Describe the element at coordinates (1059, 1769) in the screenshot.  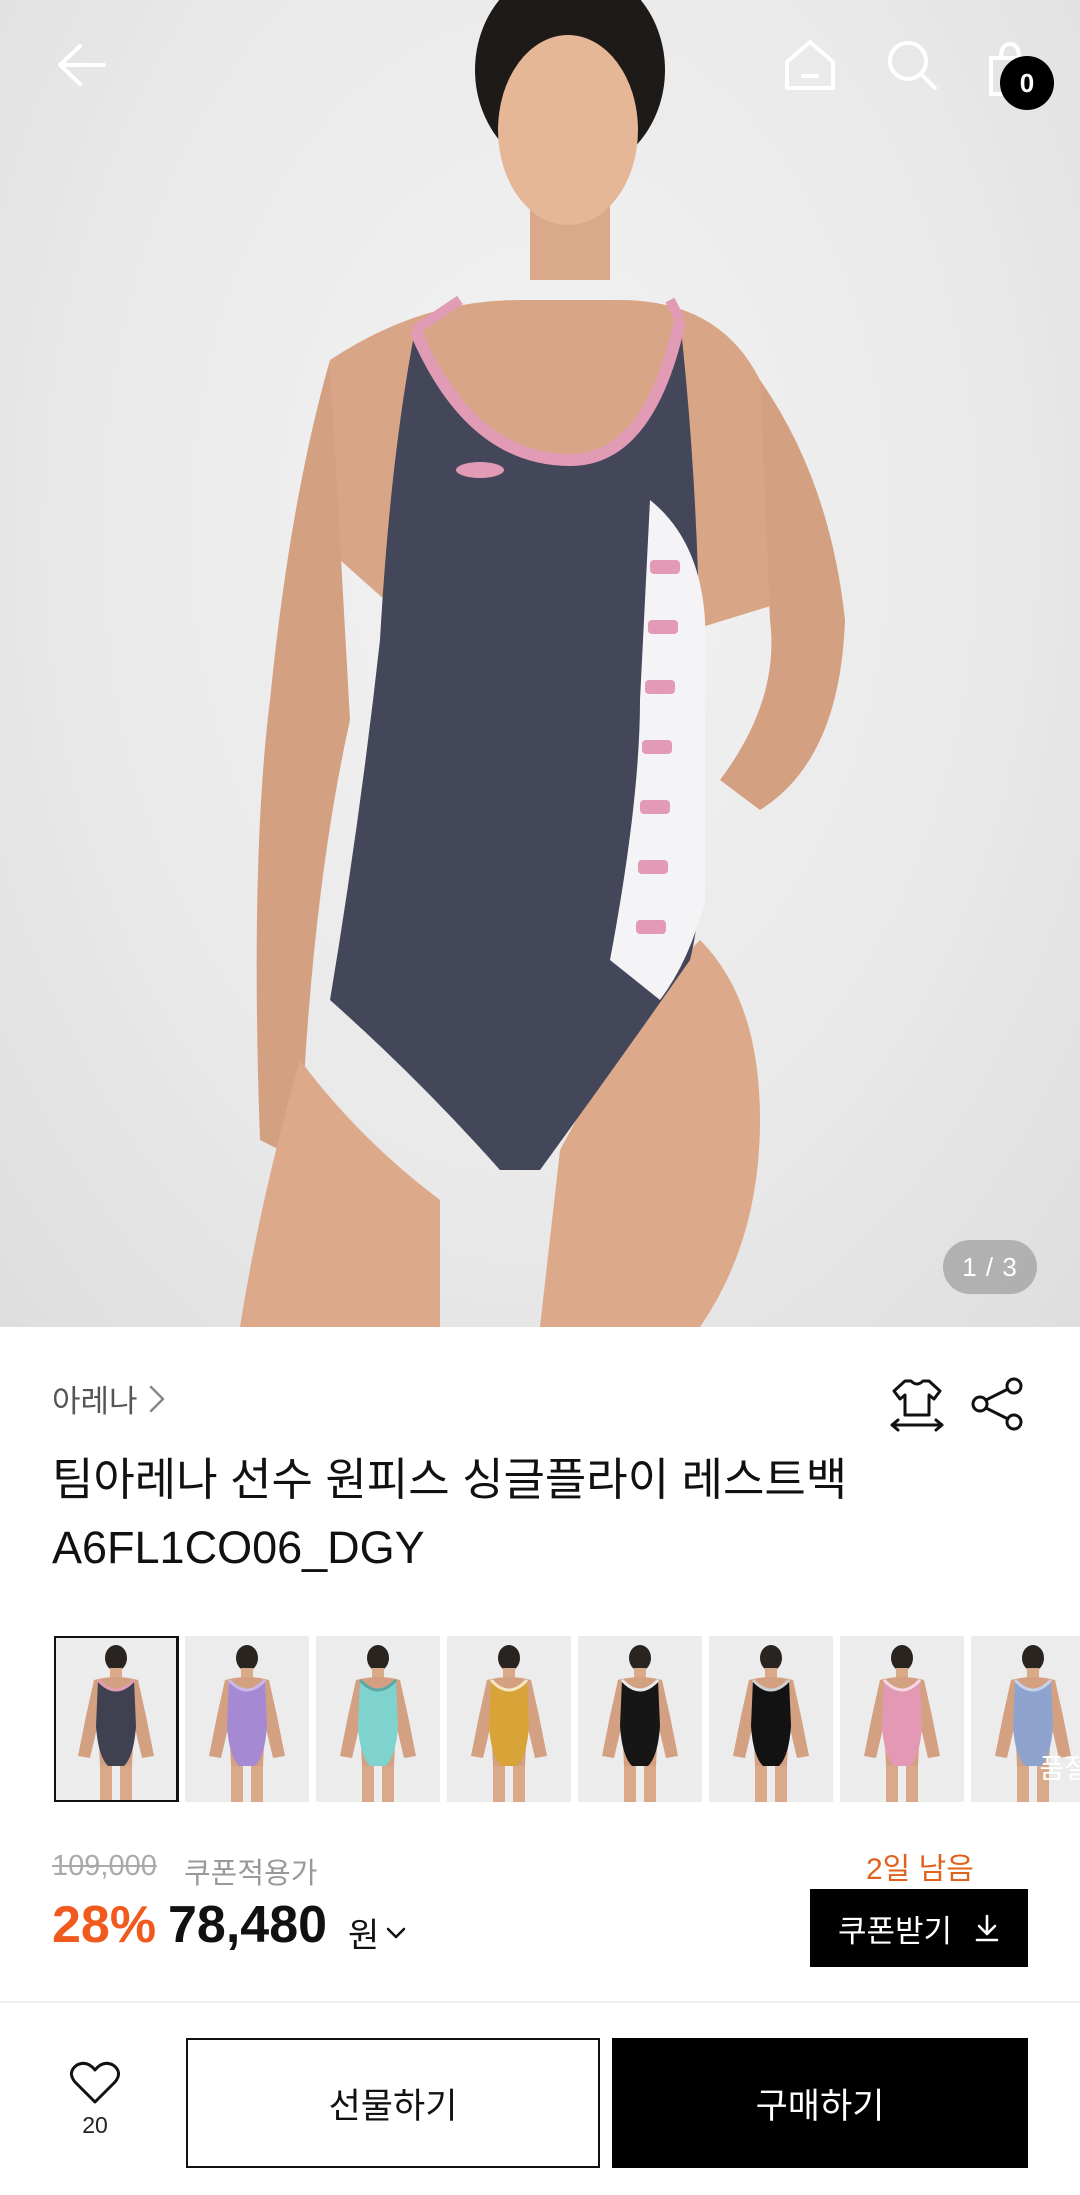
I see `sold-out-label: 품절` at that location.